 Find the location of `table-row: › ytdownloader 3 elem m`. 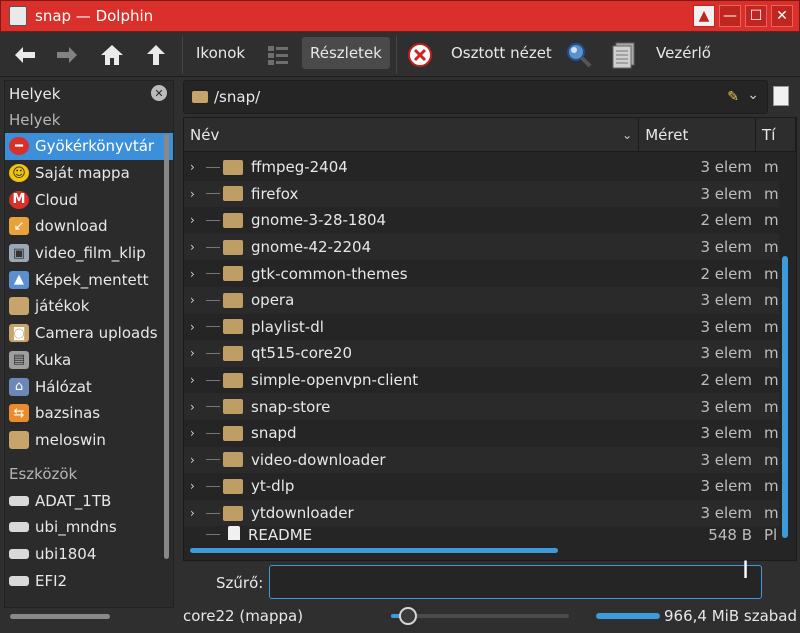

table-row: › ytdownloader 3 elem m is located at coordinates (481, 513).